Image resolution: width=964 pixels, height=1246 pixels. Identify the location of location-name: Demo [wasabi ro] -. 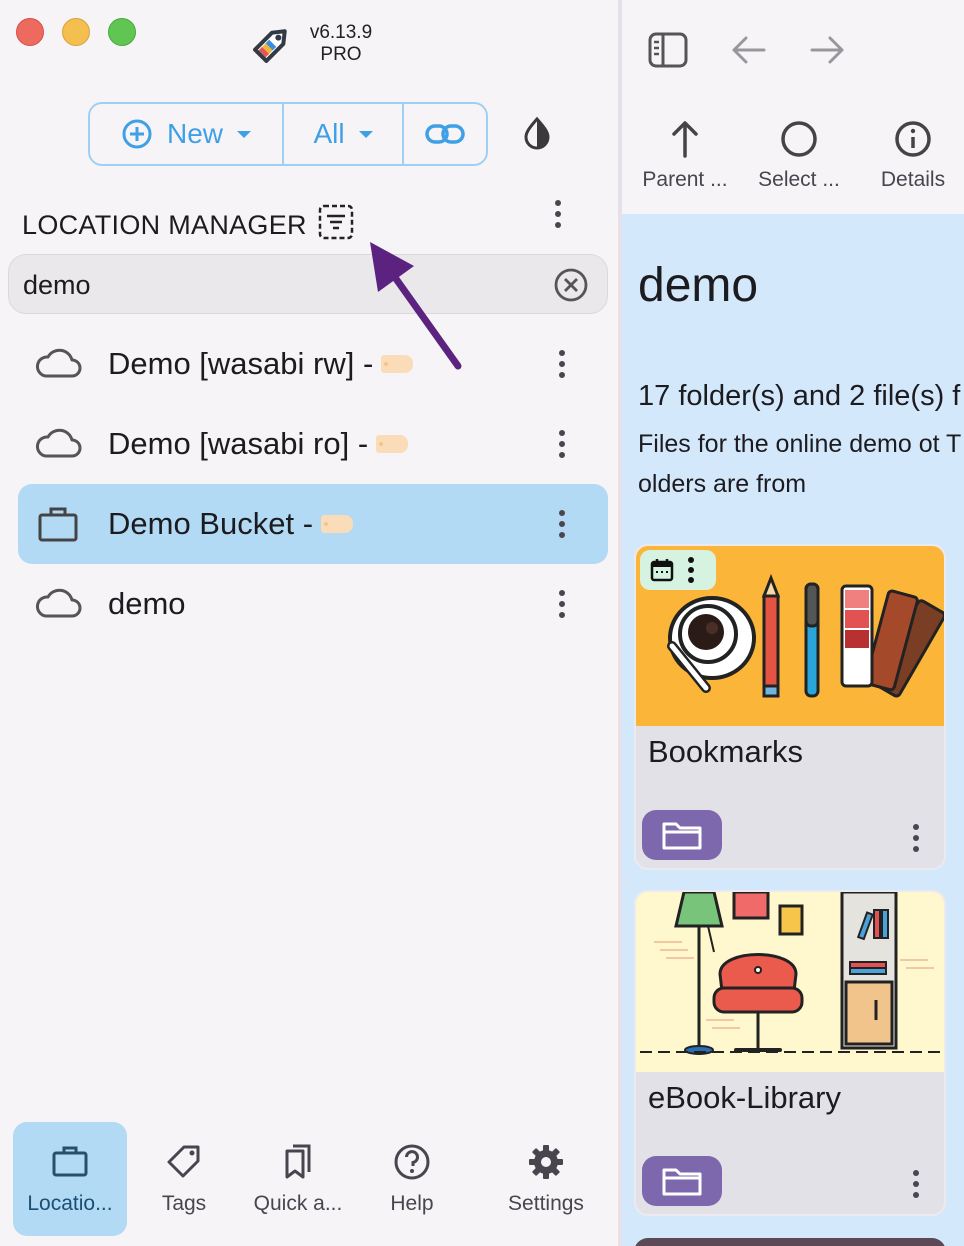
(238, 443).